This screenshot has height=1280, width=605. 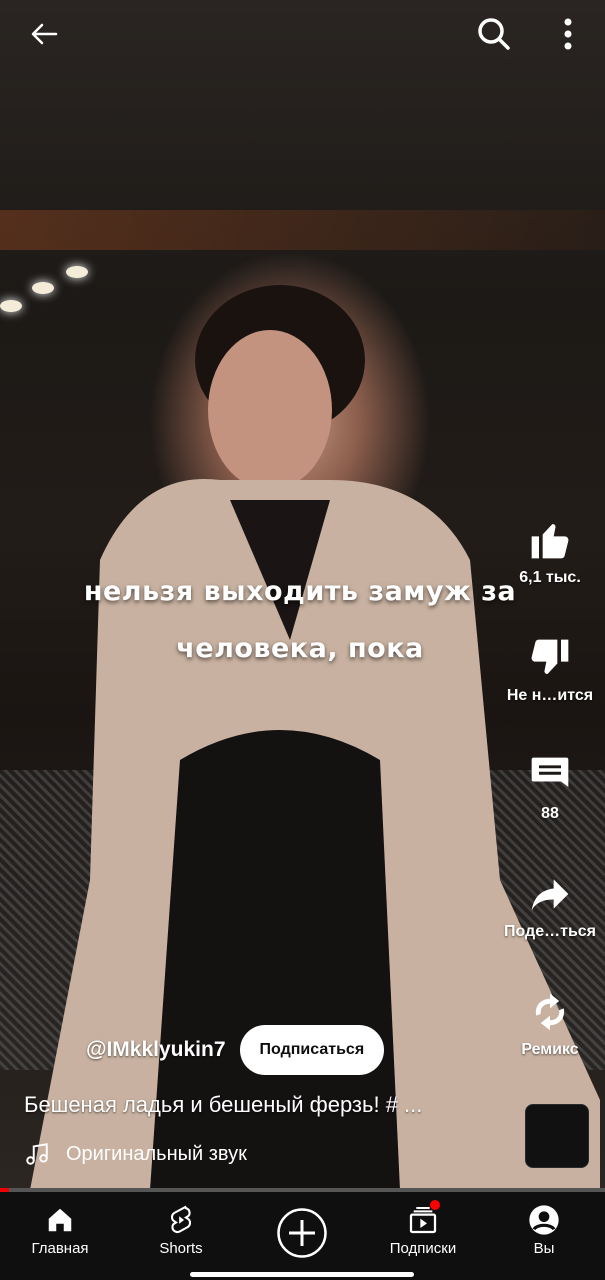 What do you see at coordinates (312, 1050) in the screenshot?
I see `subscribe-button: Подписаться` at bounding box center [312, 1050].